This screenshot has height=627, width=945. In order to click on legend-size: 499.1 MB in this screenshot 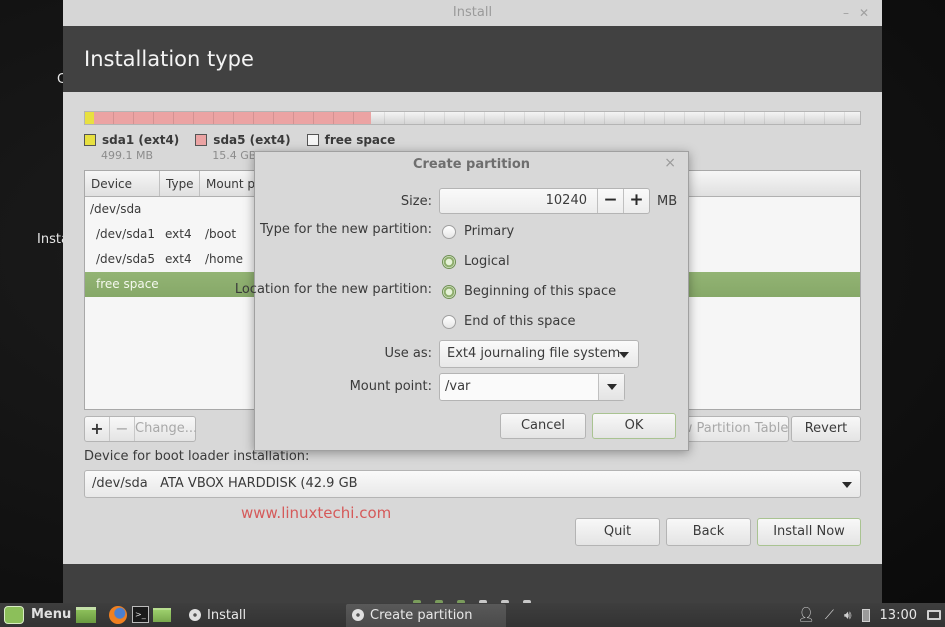, I will do `click(127, 155)`.